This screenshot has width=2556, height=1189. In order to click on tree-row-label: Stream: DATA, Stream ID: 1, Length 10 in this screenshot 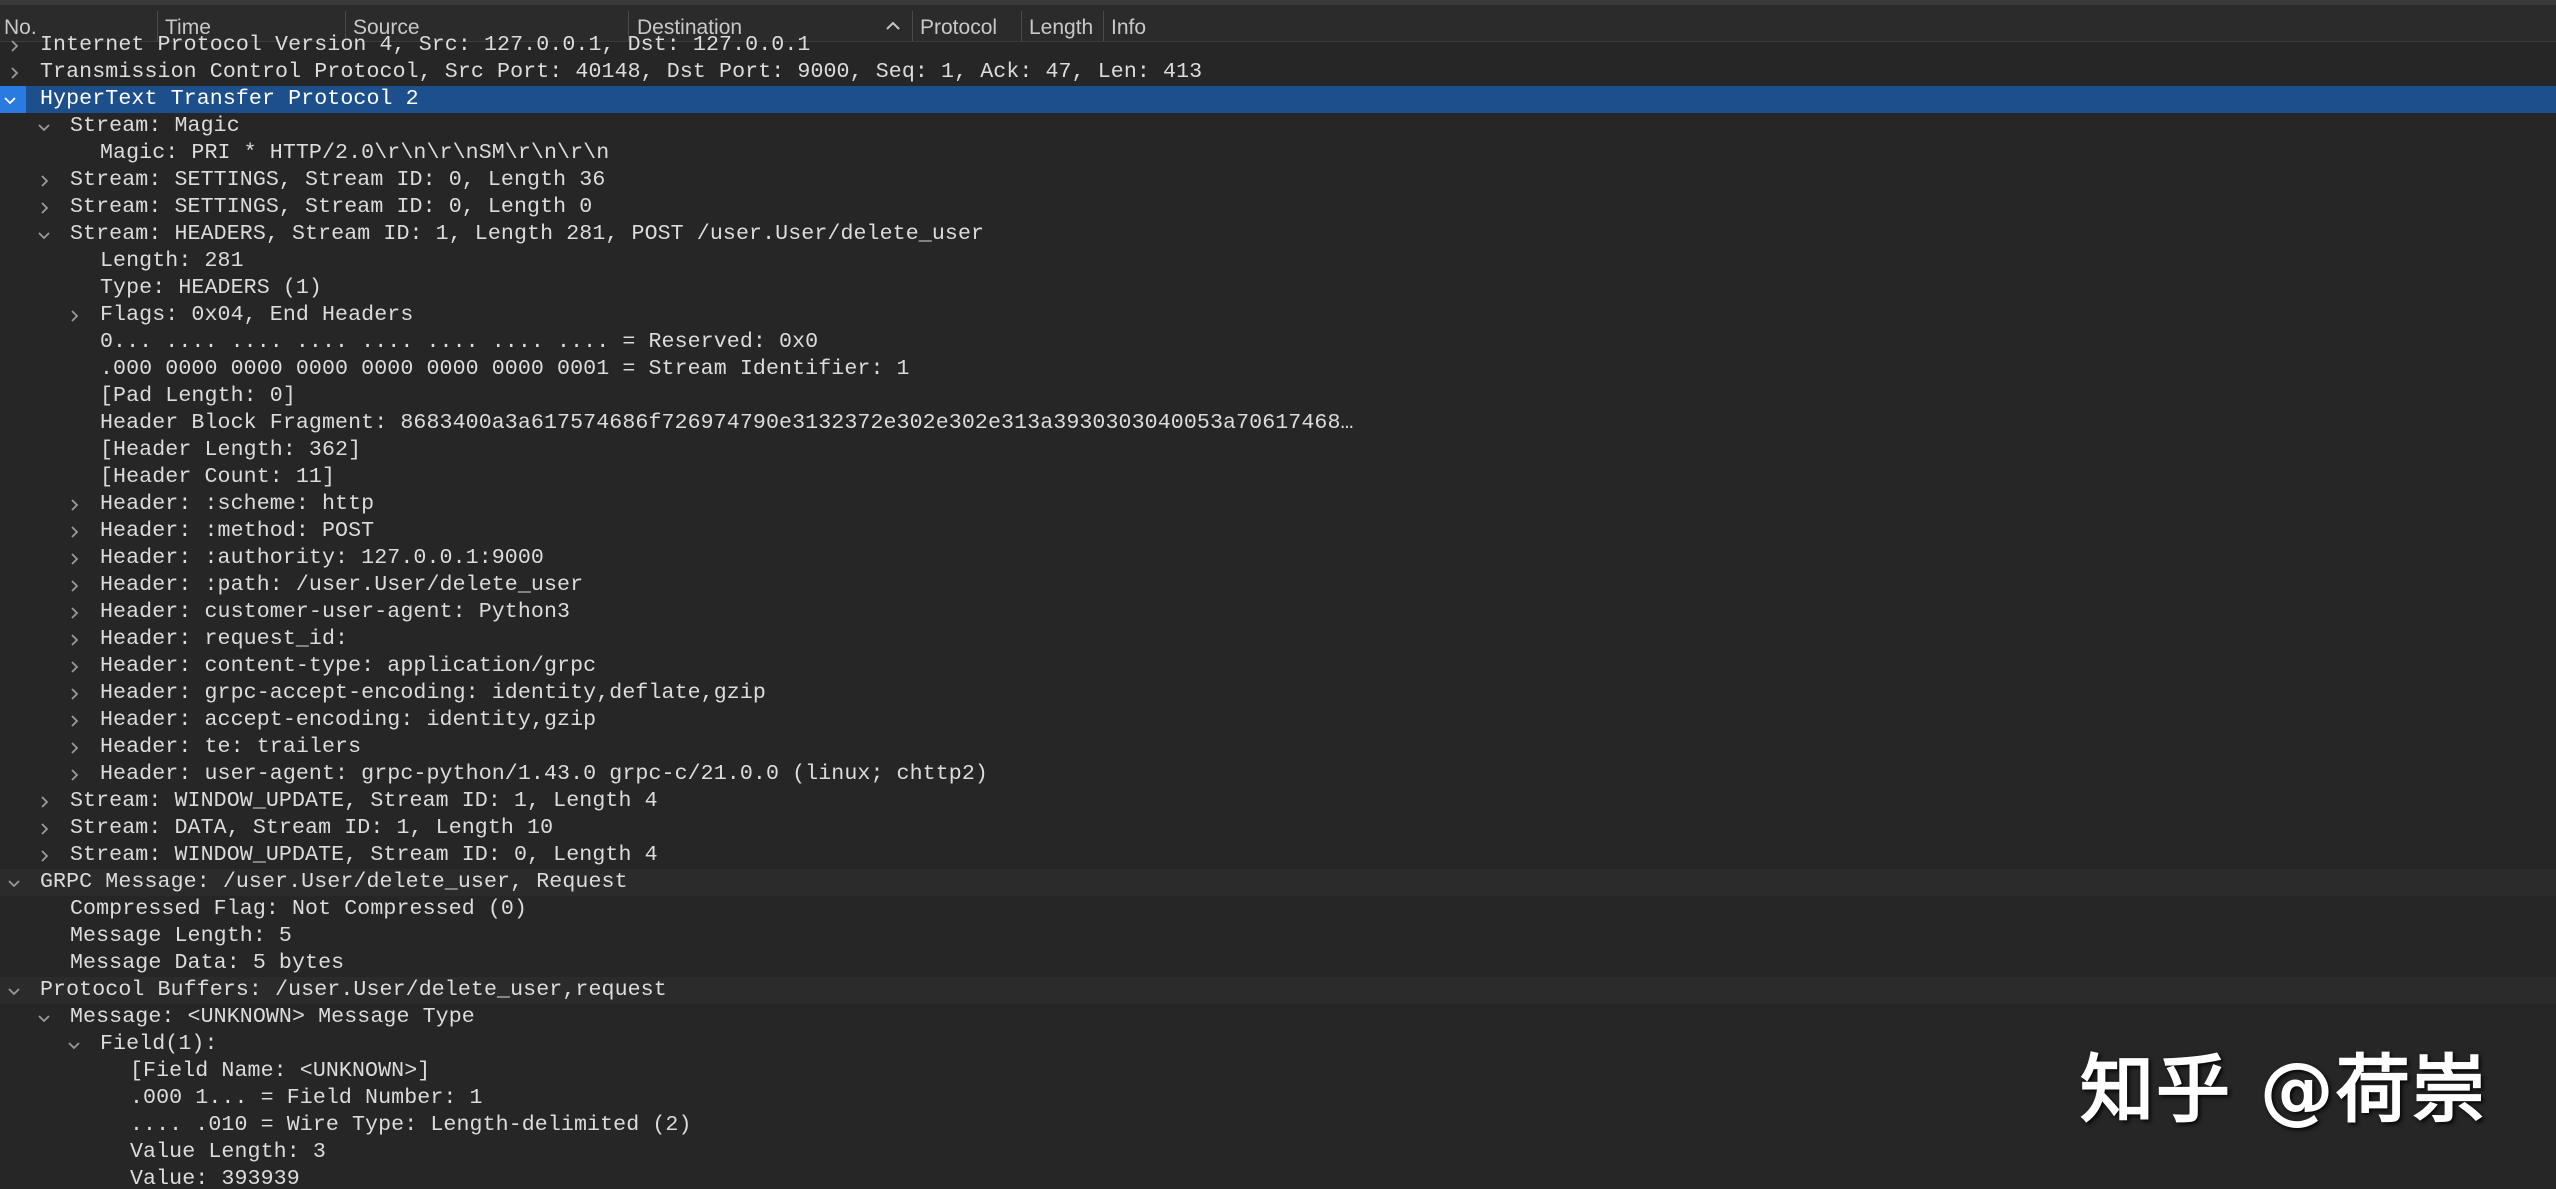, I will do `click(312, 828)`.